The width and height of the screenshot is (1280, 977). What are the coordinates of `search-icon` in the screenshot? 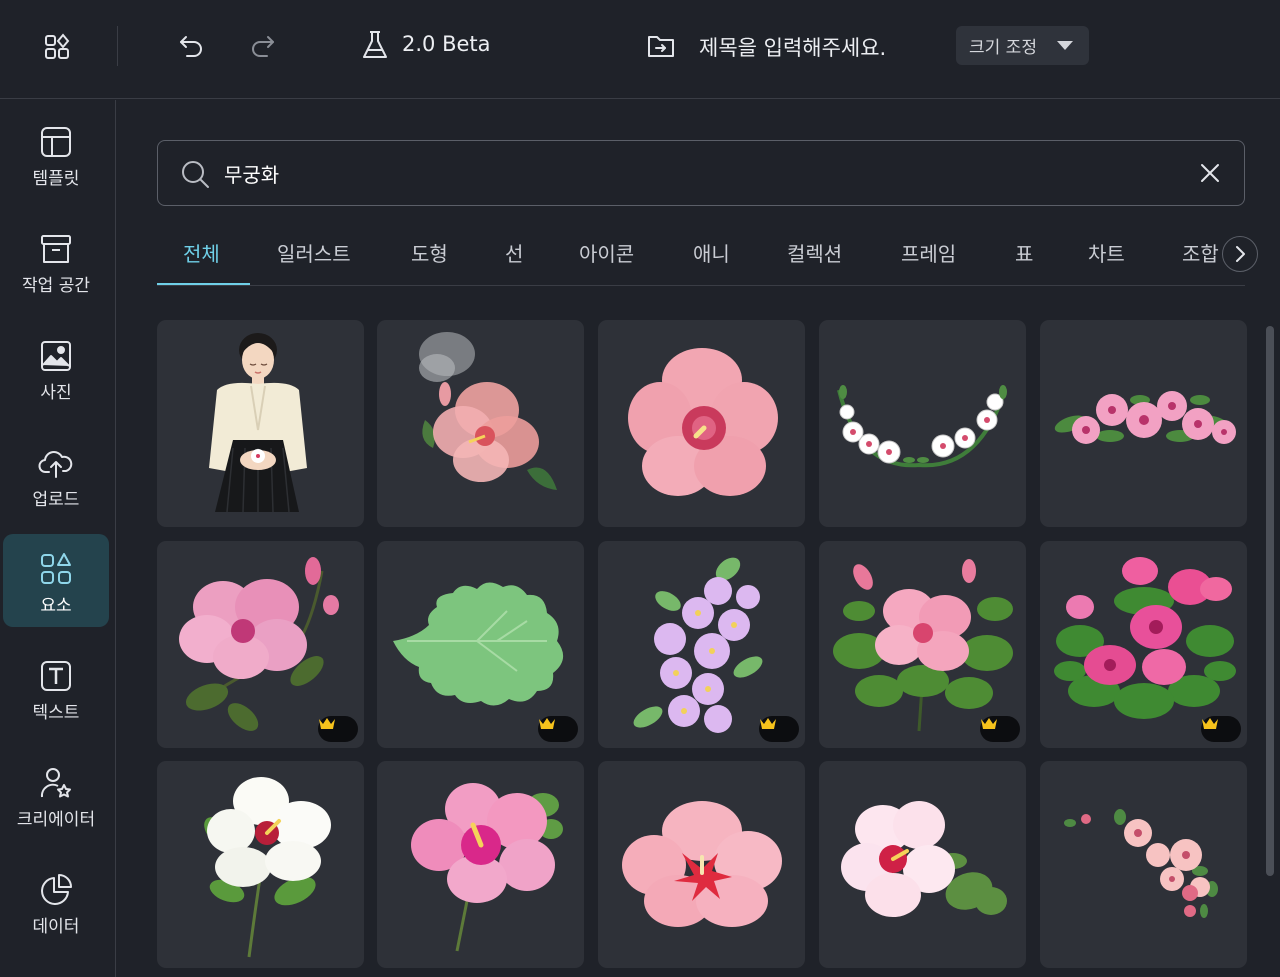 It's located at (195, 176).